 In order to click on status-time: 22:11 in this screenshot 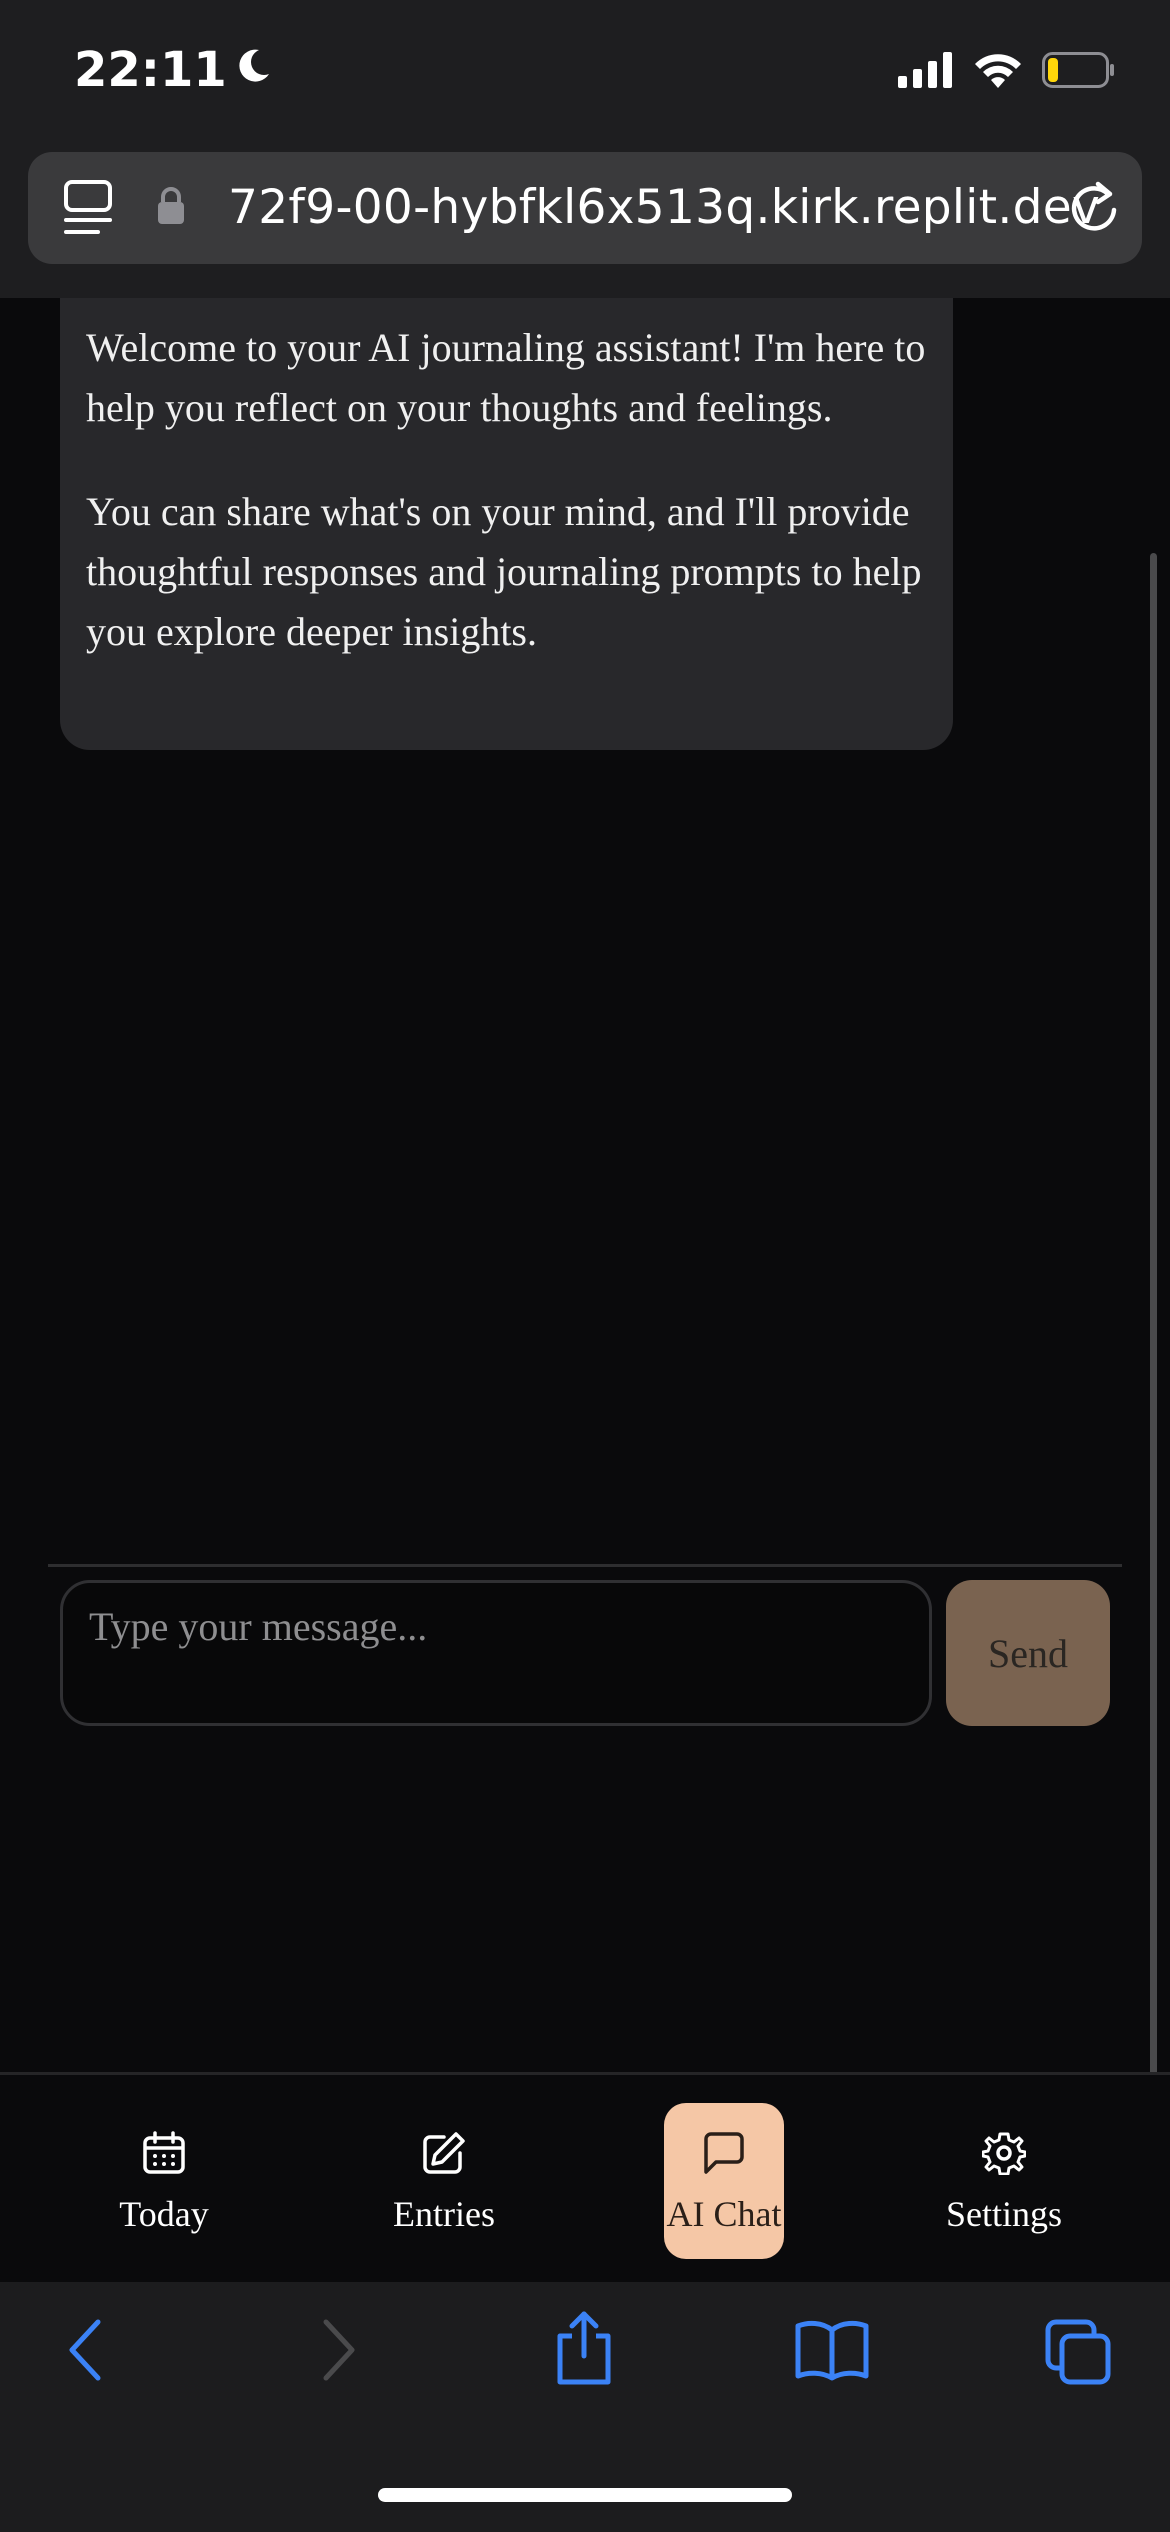, I will do `click(173, 70)`.